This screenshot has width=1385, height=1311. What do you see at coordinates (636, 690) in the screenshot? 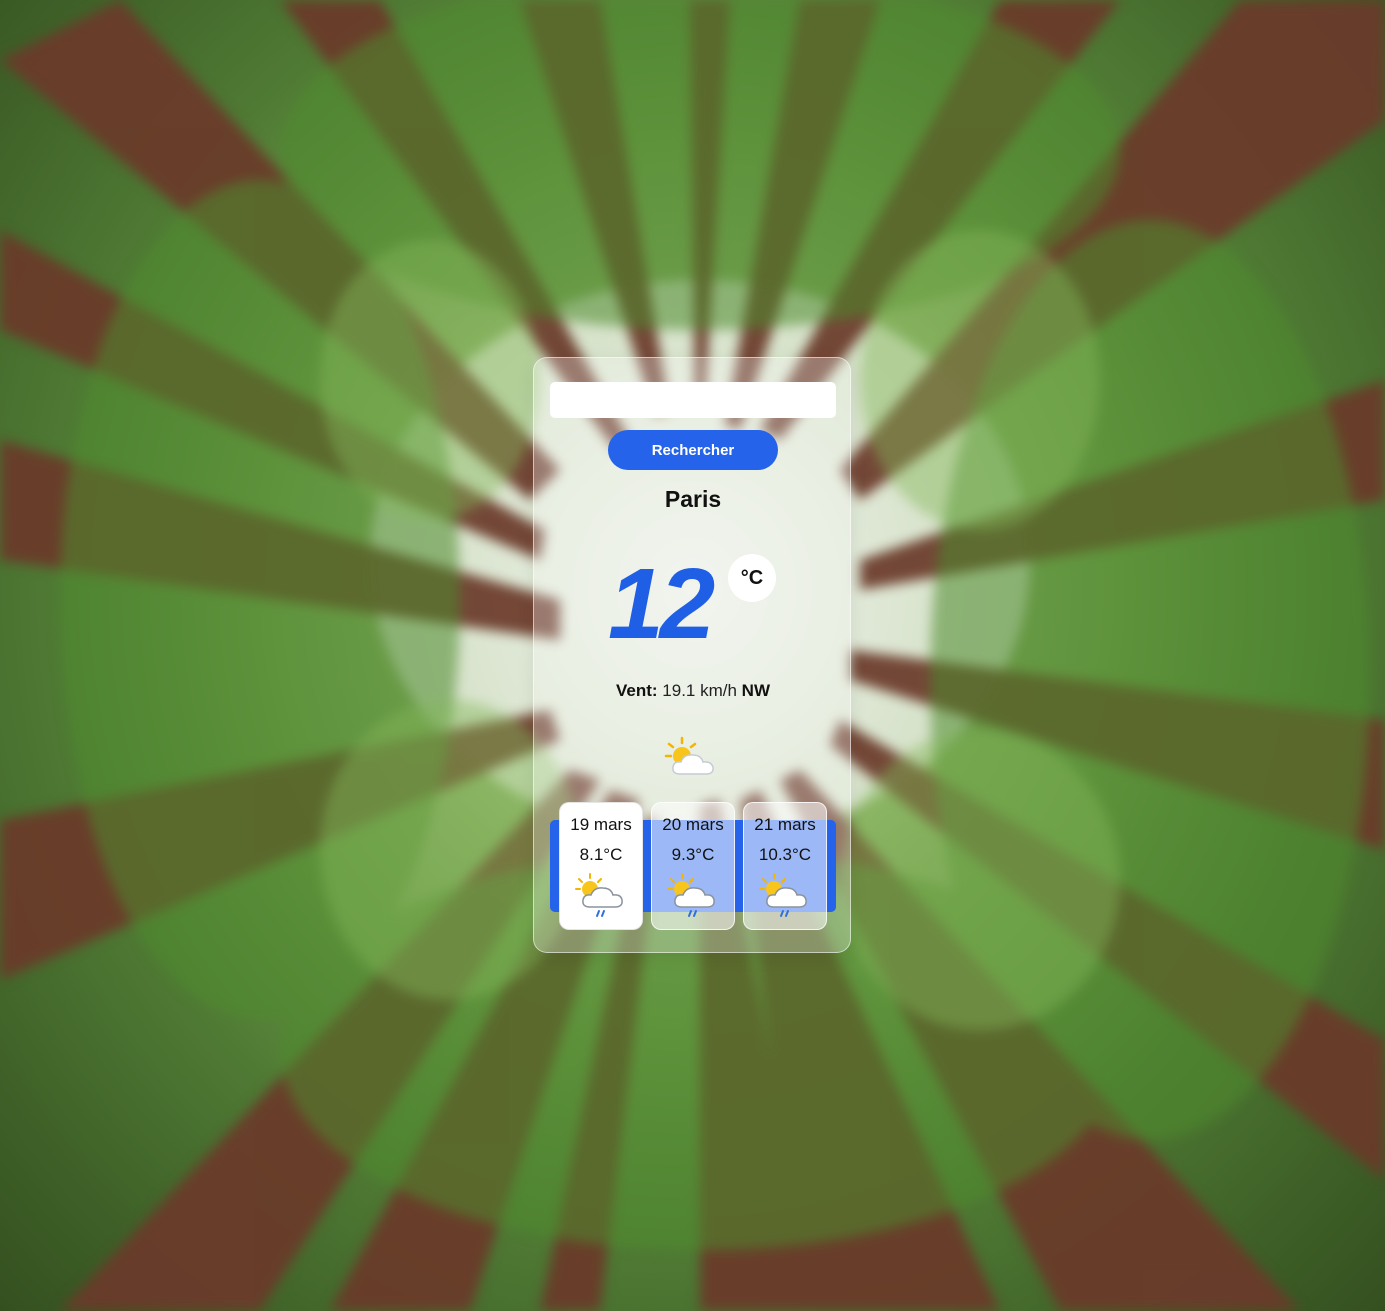
I see `wind-label: Vent:` at bounding box center [636, 690].